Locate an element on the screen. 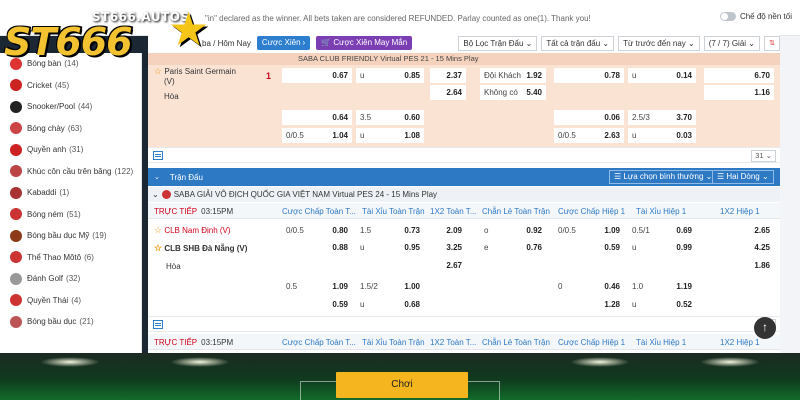  odds-cell: 1.0 1.19 is located at coordinates (662, 286).